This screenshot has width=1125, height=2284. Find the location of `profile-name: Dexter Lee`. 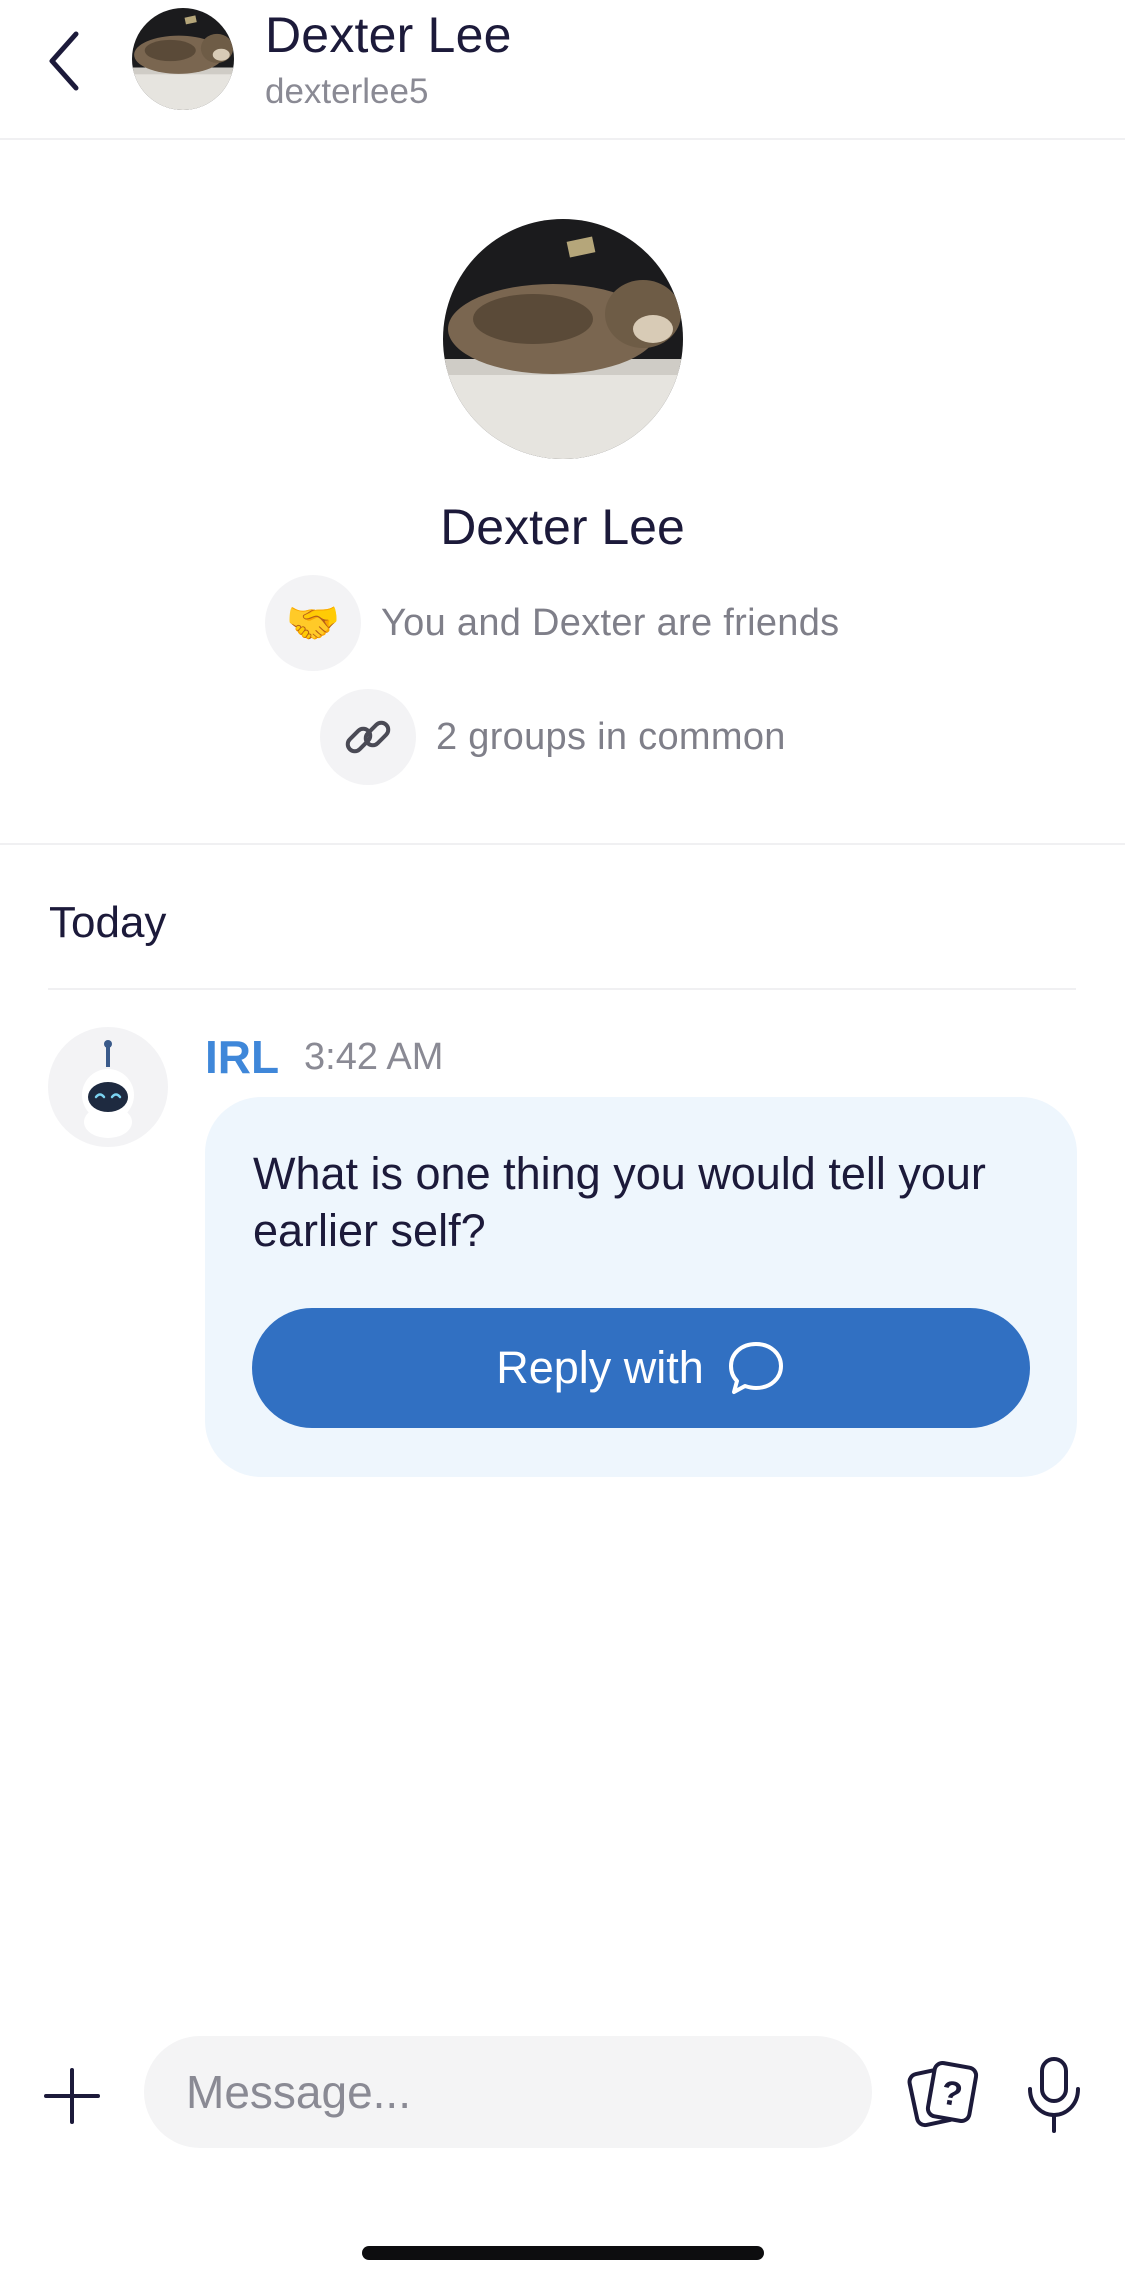

profile-name: Dexter Lee is located at coordinates (562, 527).